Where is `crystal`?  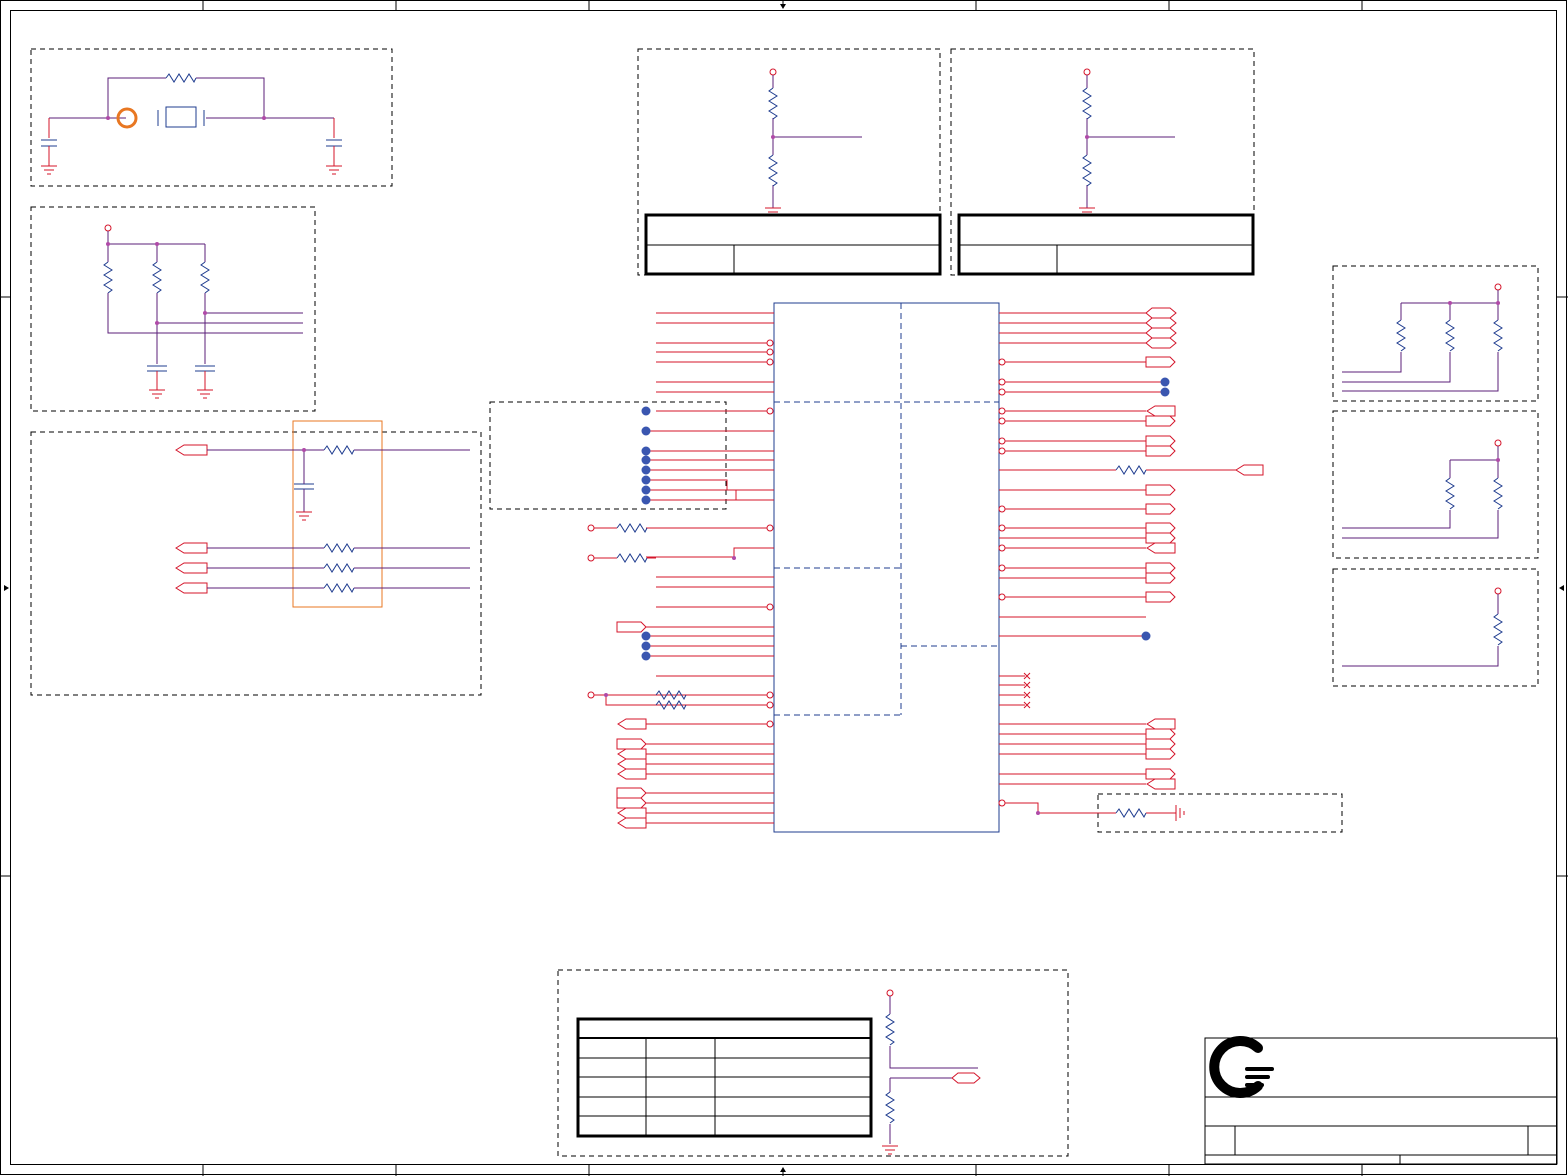
crystal is located at coordinates (181, 117).